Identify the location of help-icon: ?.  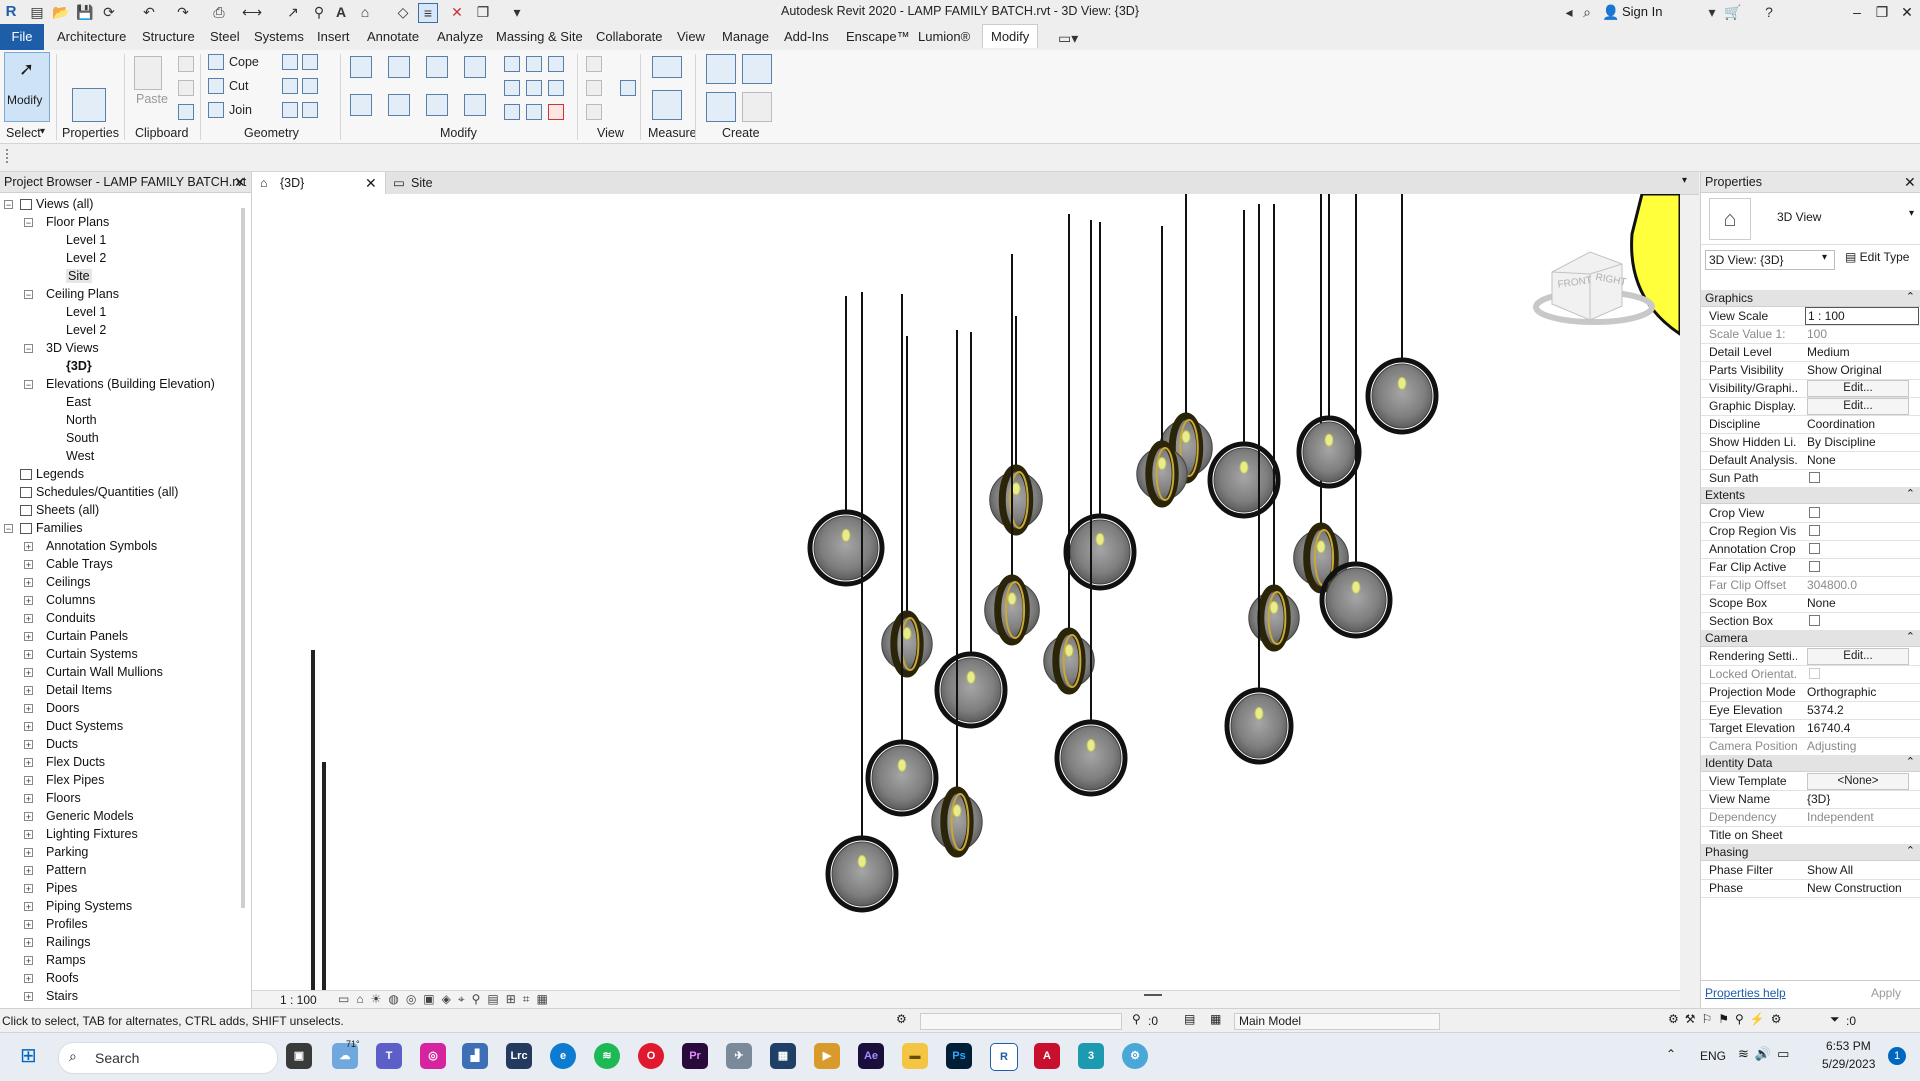
(1769, 12).